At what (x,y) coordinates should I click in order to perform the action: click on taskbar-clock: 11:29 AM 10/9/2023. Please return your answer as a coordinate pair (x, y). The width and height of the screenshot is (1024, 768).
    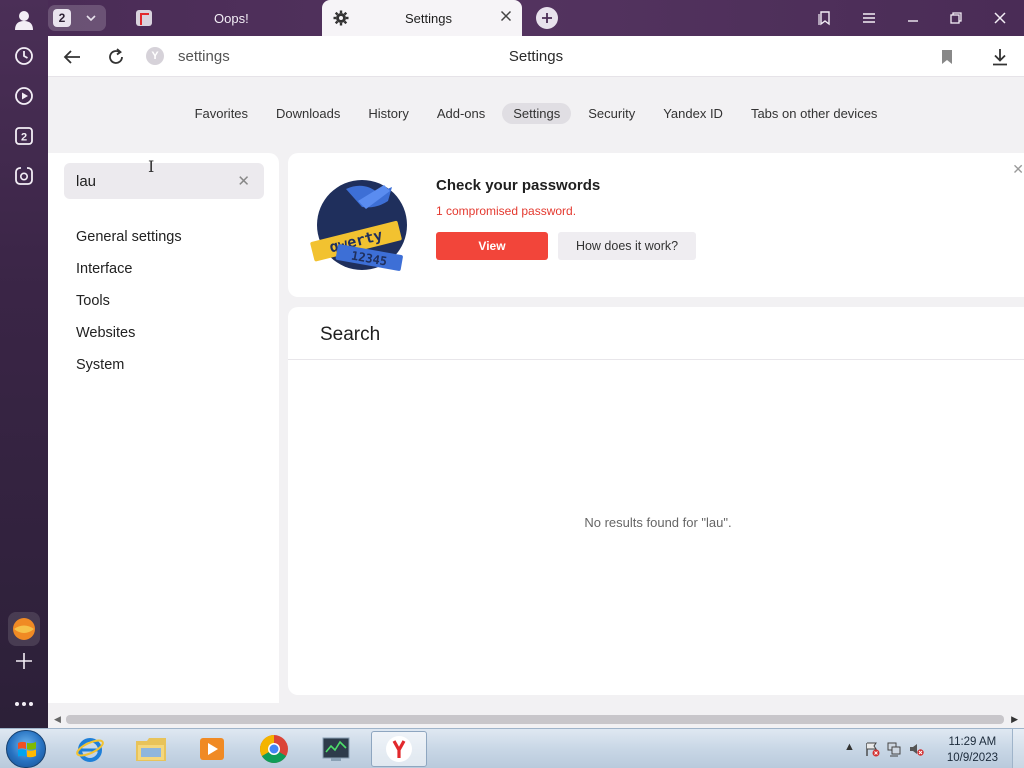
    Looking at the image, I should click on (972, 750).